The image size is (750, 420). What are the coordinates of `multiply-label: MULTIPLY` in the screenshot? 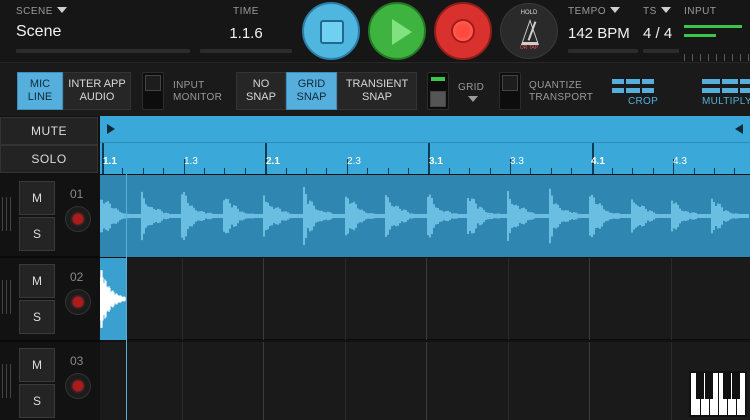 It's located at (726, 101).